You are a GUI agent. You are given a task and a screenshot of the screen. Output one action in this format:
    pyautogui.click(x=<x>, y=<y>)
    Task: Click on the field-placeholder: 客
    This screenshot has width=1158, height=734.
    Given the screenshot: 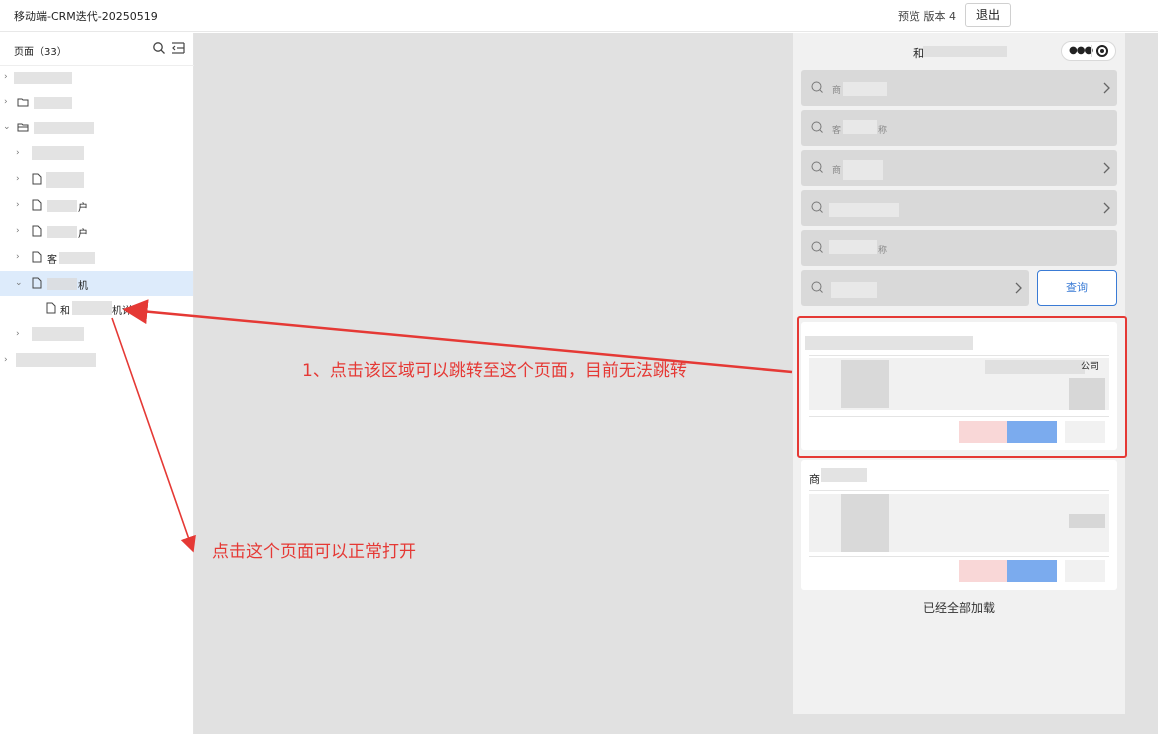 What is the action you would take?
    pyautogui.click(x=837, y=131)
    